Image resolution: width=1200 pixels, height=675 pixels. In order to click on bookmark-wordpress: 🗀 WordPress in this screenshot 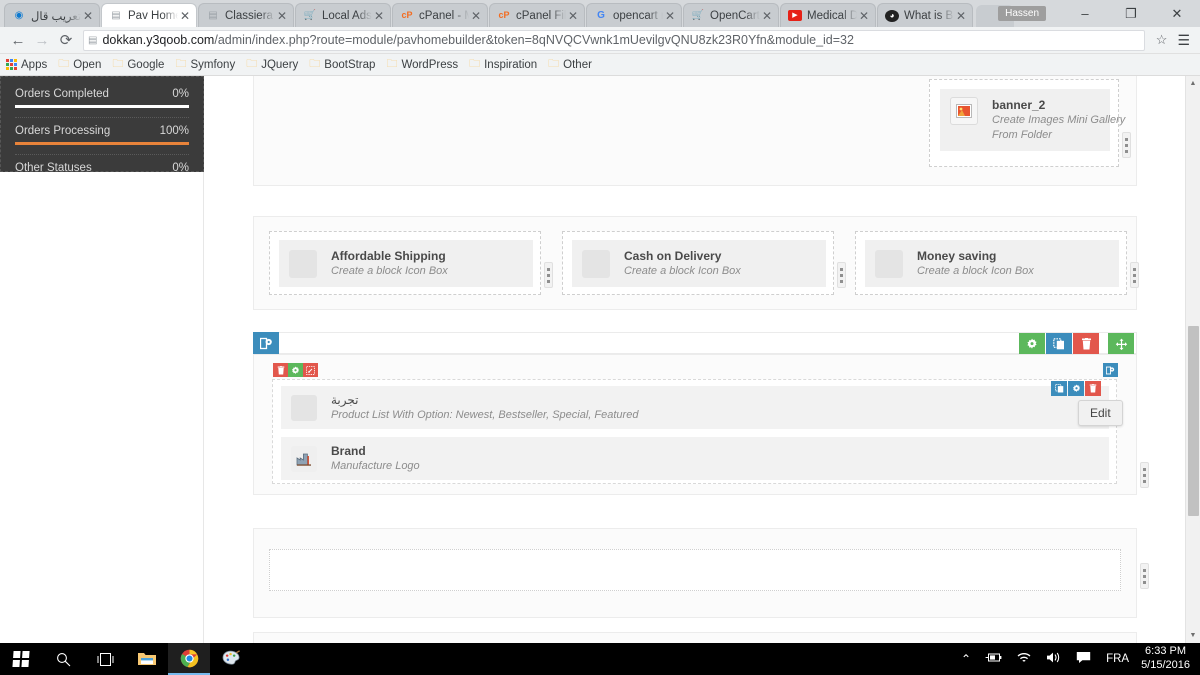, I will do `click(422, 64)`.